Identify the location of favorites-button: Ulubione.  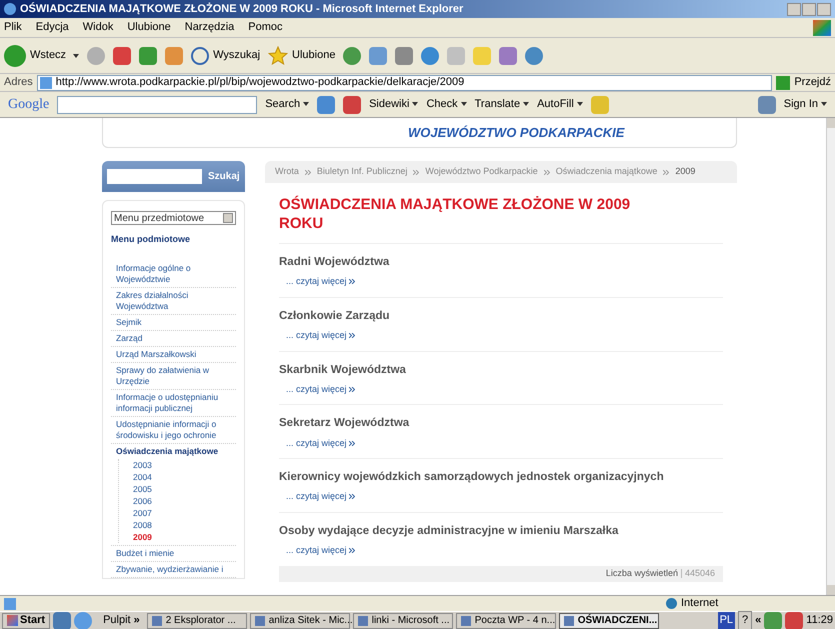
(302, 56).